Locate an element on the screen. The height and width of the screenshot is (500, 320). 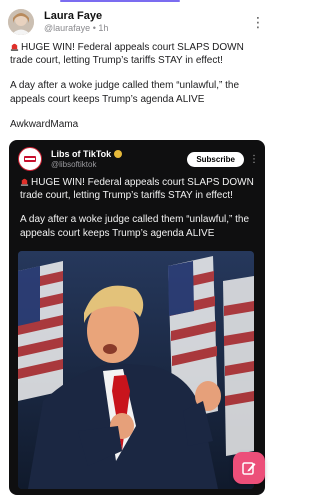
more-options-icon: ⋮ is located at coordinates (258, 22).